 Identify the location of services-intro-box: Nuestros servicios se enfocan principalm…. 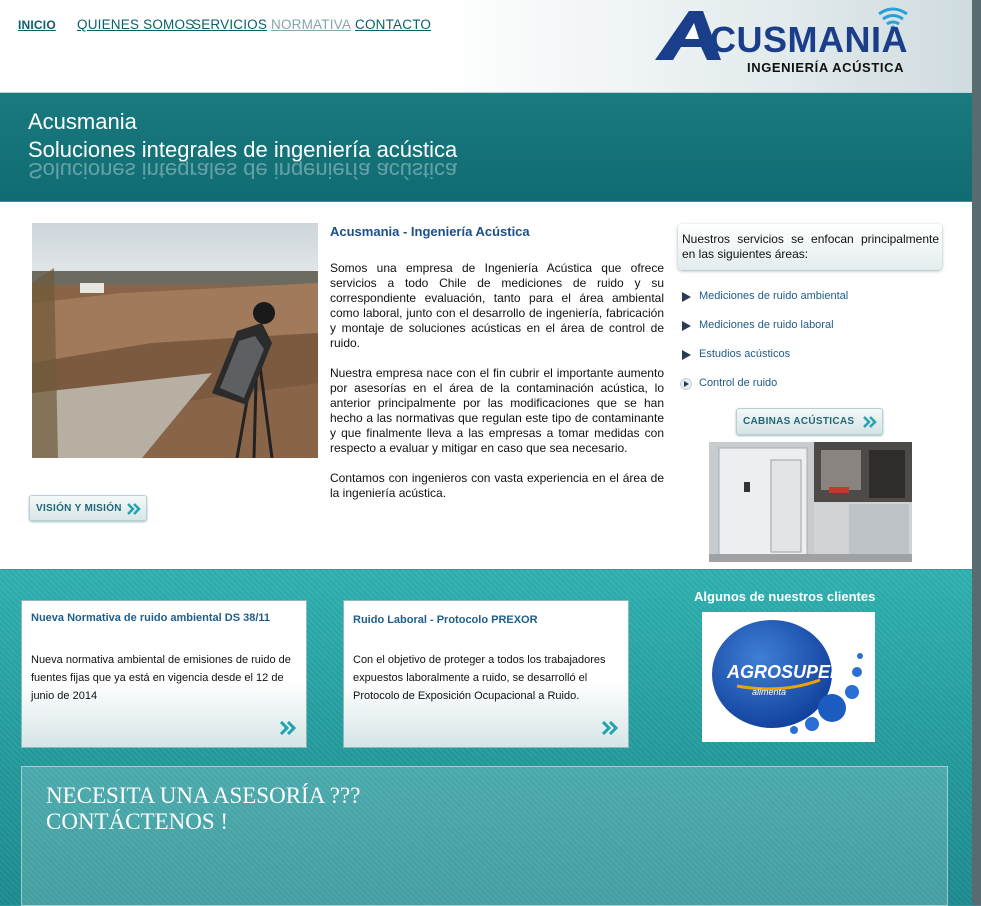
(810, 247).